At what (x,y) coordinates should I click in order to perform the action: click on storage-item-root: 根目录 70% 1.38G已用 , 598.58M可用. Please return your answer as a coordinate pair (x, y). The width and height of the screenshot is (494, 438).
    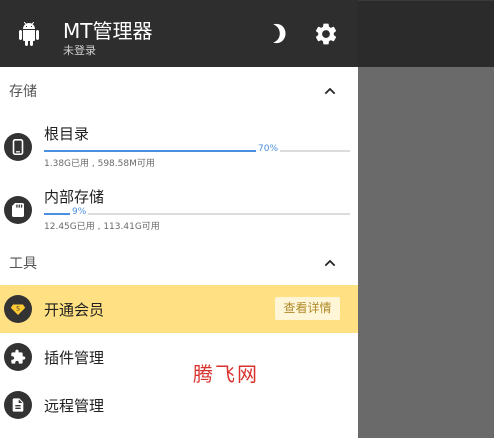
    Looking at the image, I should click on (179, 144).